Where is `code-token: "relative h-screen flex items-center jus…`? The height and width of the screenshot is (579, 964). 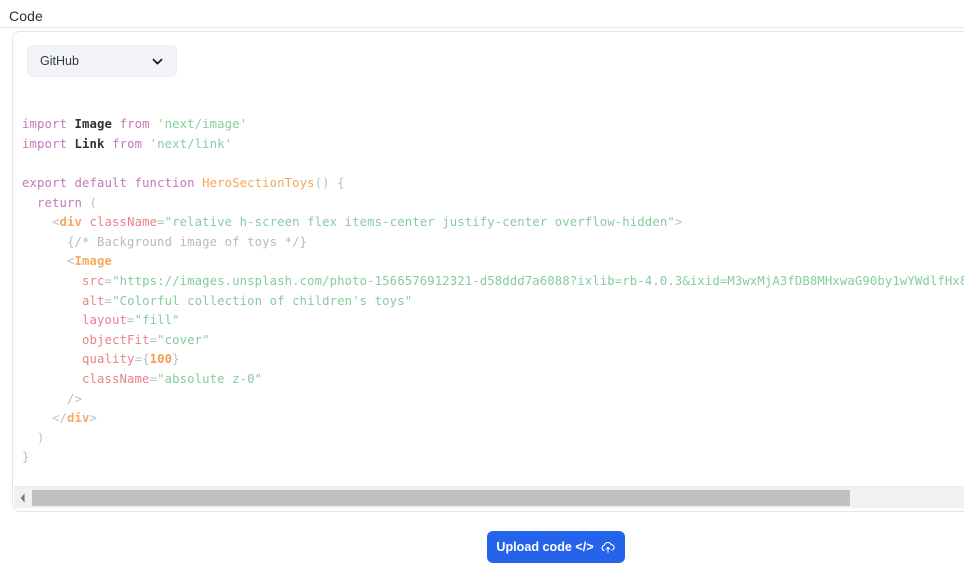
code-token: "relative h-screen flex items-center jus… is located at coordinates (419, 222).